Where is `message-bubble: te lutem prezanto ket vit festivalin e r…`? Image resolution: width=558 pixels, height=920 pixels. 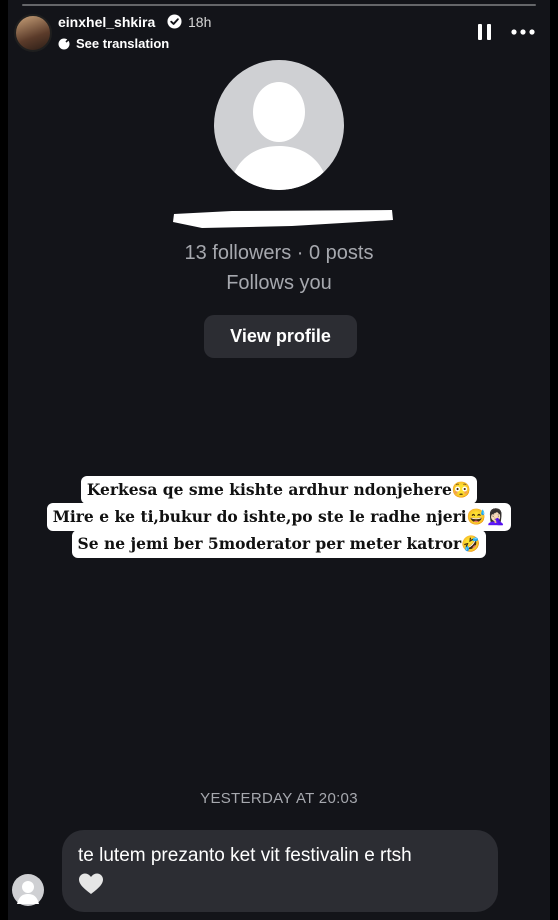 message-bubble: te lutem prezanto ket vit festivalin e r… is located at coordinates (280, 871).